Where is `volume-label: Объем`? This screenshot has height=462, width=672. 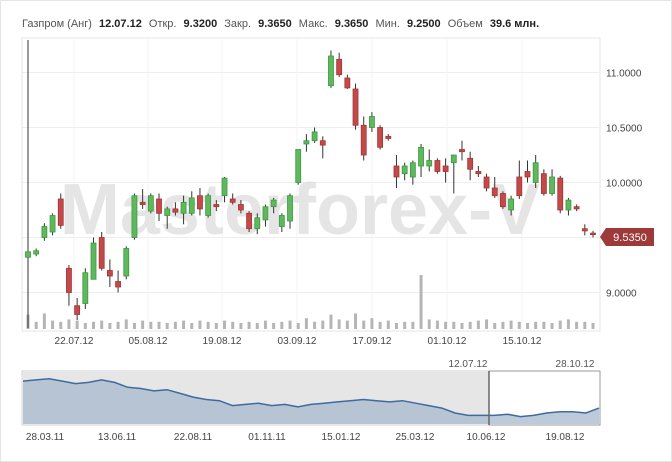 volume-label: Объем is located at coordinates (465, 24).